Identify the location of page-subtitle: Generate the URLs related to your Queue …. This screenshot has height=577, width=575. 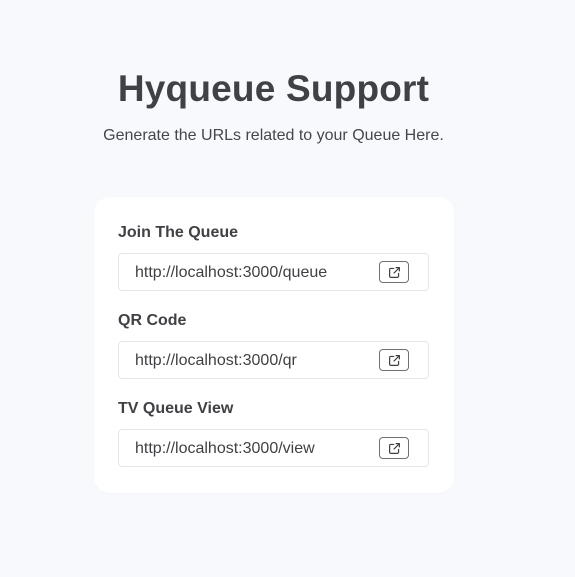
(273, 135).